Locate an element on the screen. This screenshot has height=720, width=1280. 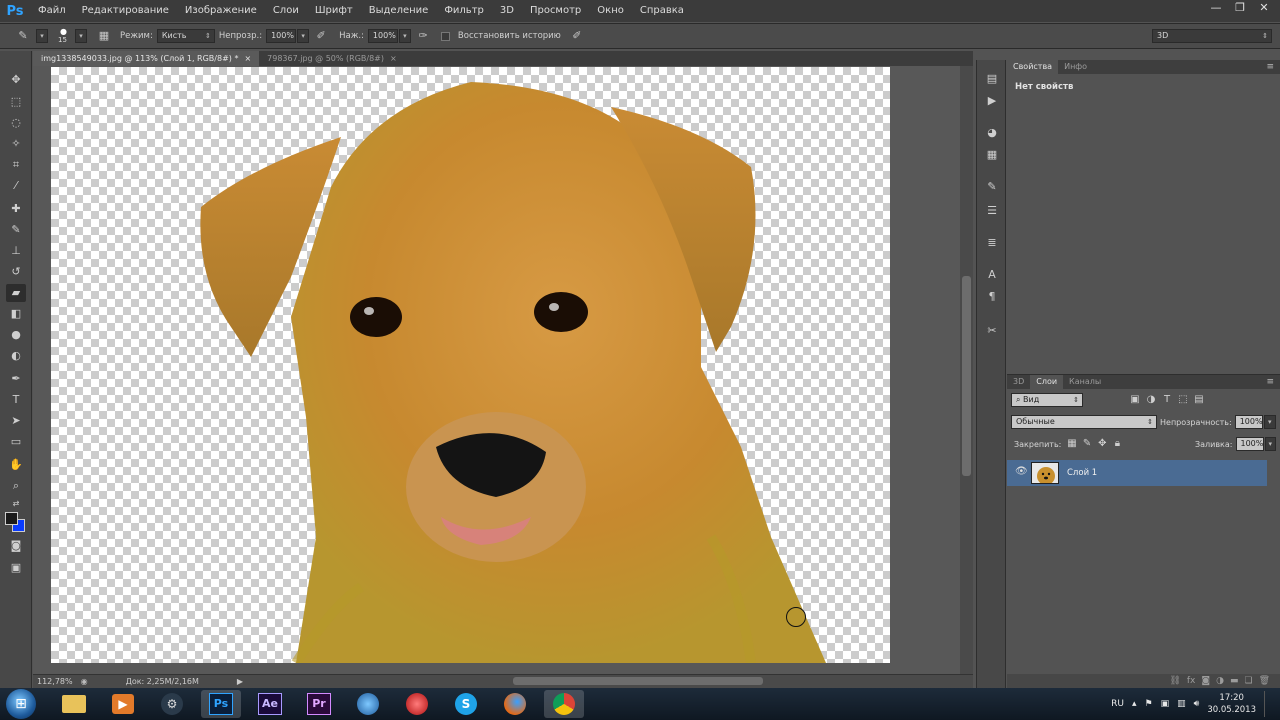
pressure-size-icon: ✐ is located at coordinates (577, 36).